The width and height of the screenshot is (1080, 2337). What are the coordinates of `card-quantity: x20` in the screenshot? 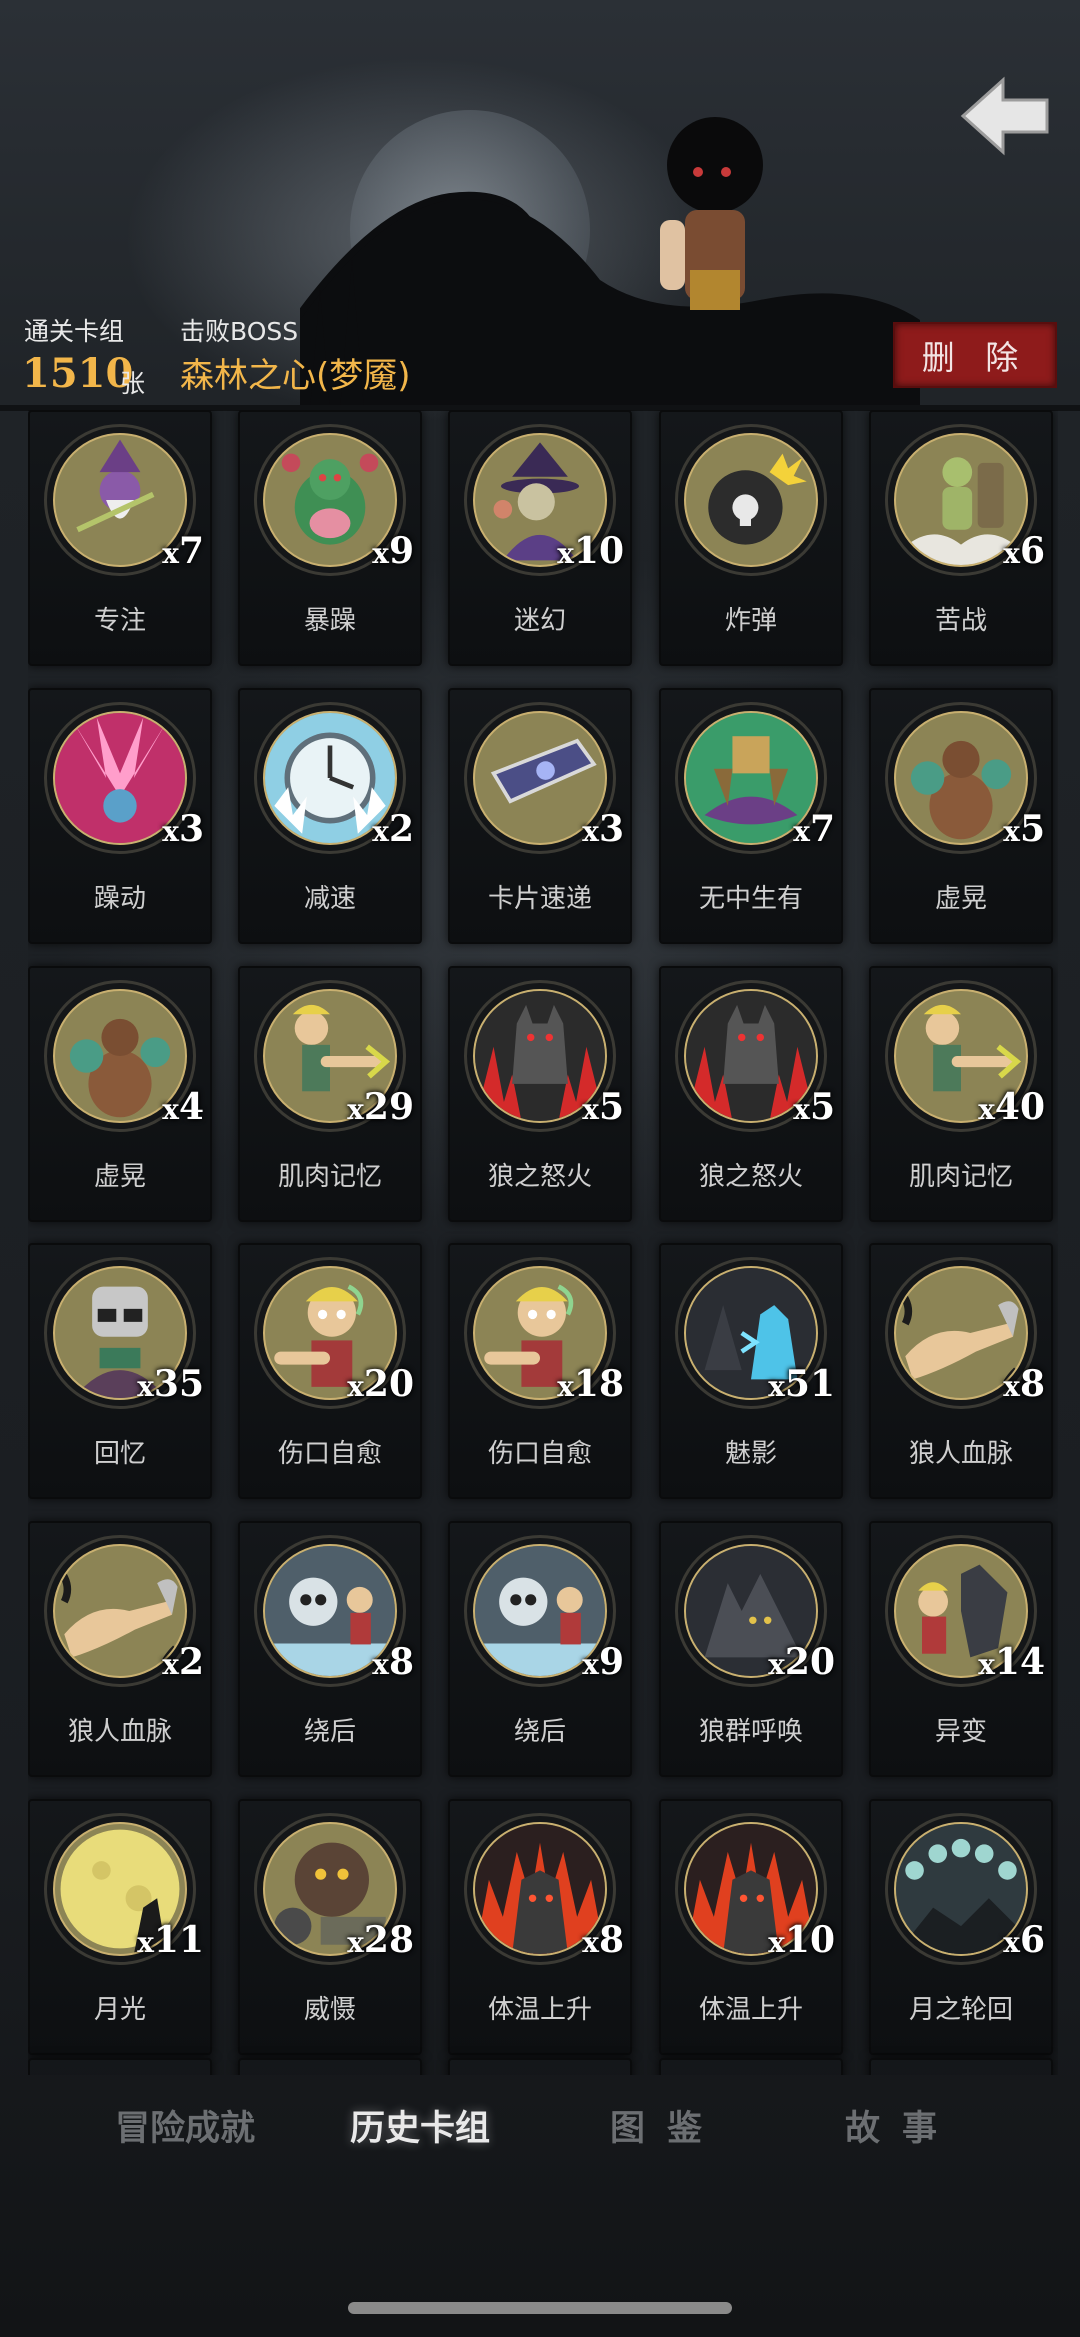 It's located at (380, 1384).